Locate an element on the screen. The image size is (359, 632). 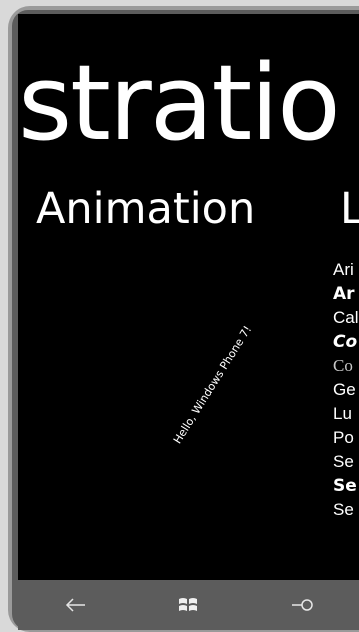
system-navigation-bar is located at coordinates (188, 605).